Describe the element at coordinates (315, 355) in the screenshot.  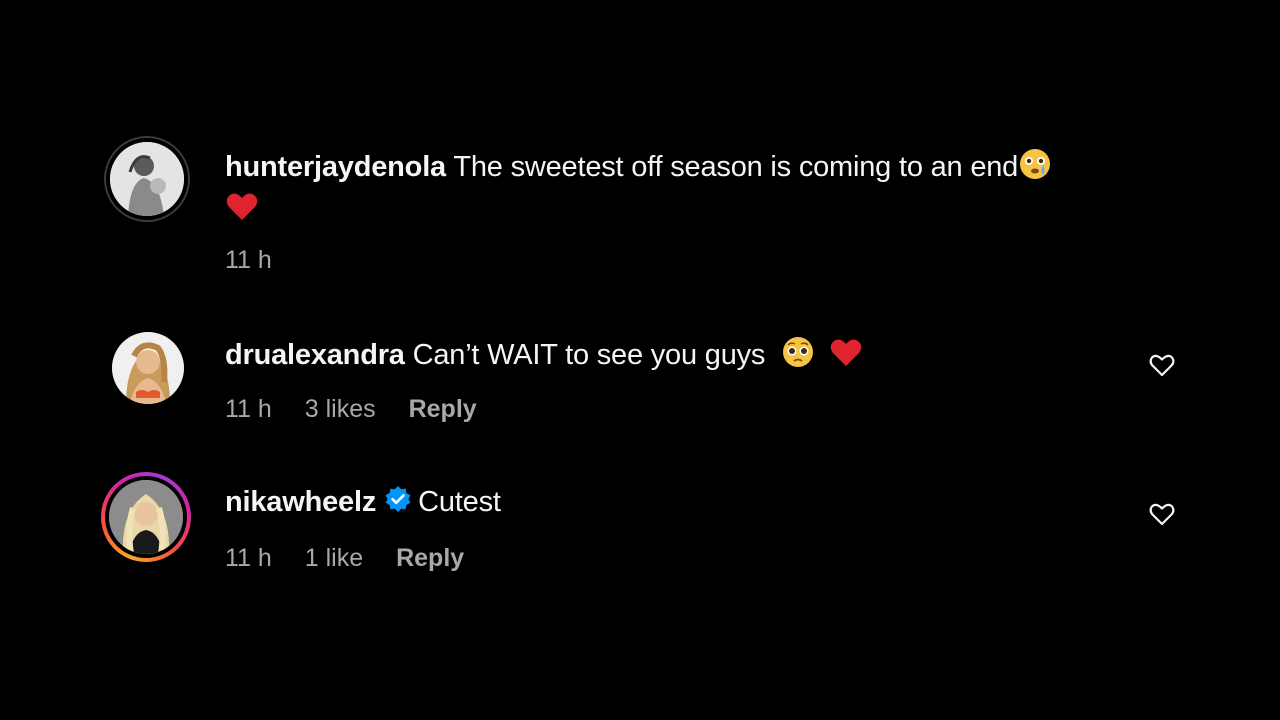
I see `username: drualexandra` at that location.